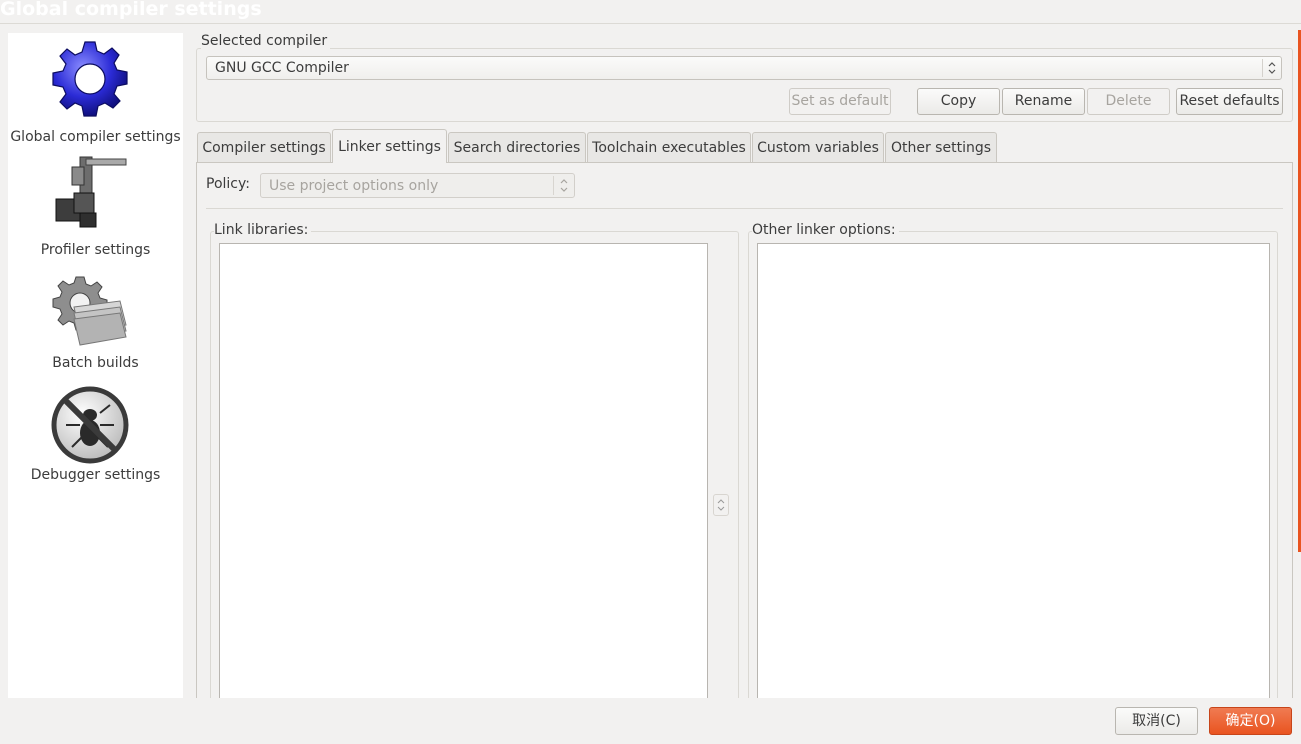 This screenshot has height=744, width=1301. What do you see at coordinates (825, 230) in the screenshot?
I see `other-linker-options-label: Other linker options:` at bounding box center [825, 230].